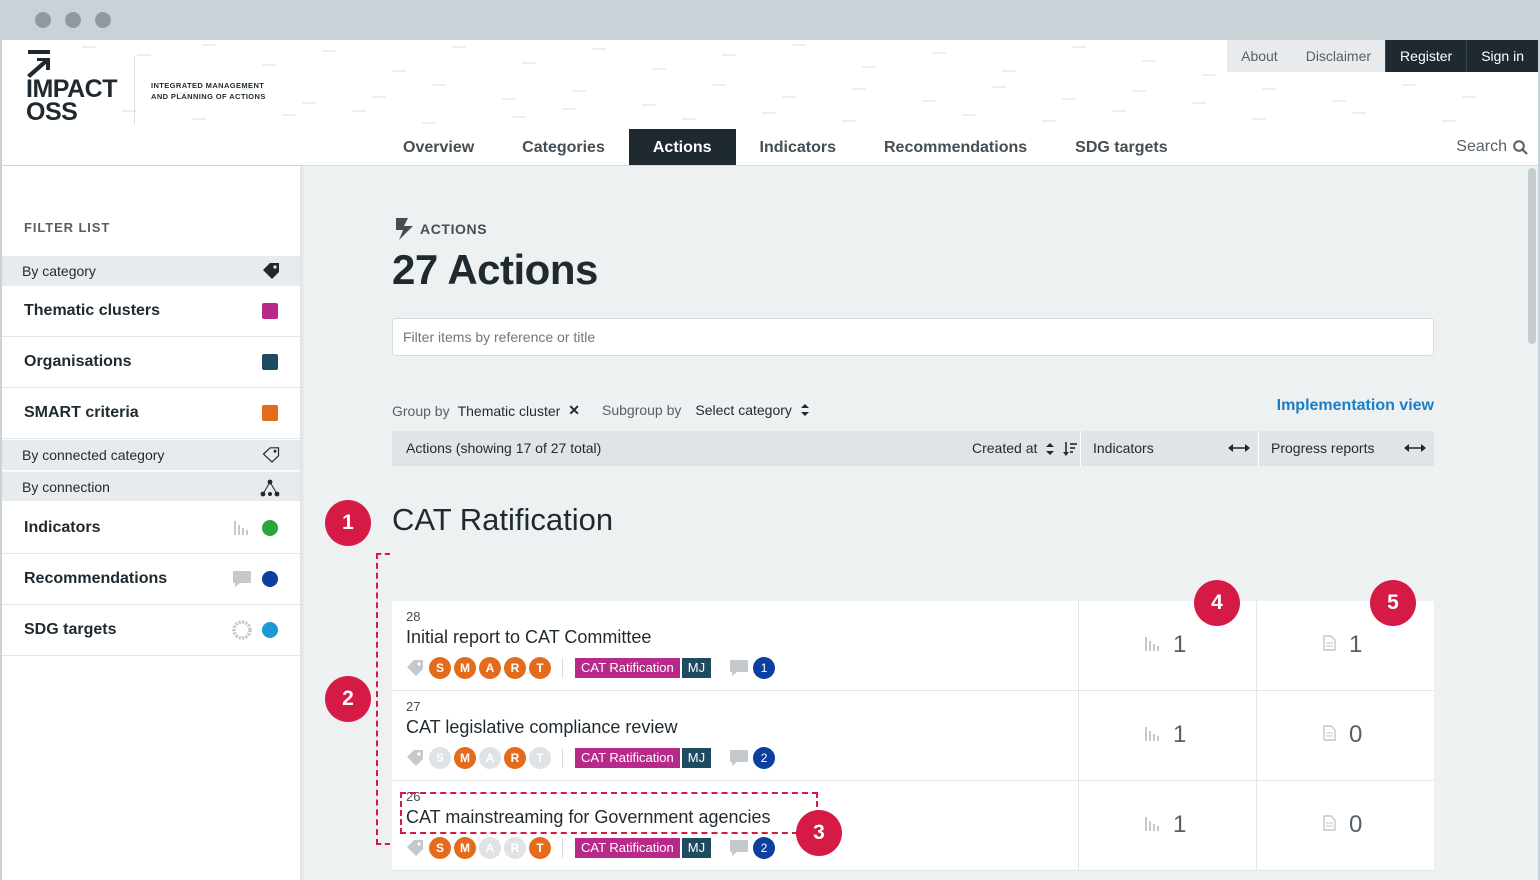  What do you see at coordinates (1532, 256) in the screenshot?
I see `scrollbar` at bounding box center [1532, 256].